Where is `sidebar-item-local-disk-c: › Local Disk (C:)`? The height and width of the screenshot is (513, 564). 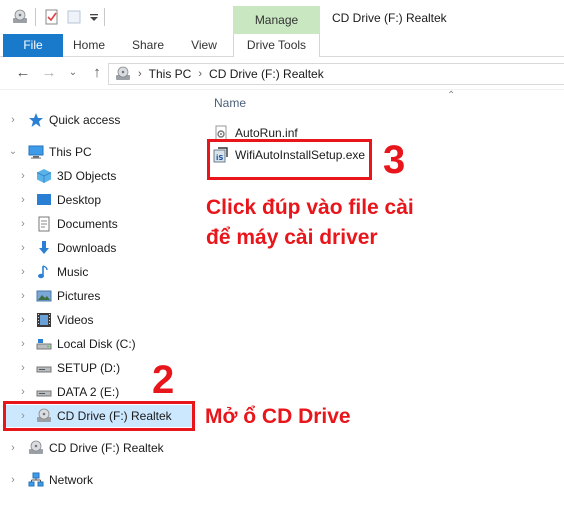 sidebar-item-local-disk-c: › Local Disk (C:) is located at coordinates (98, 344).